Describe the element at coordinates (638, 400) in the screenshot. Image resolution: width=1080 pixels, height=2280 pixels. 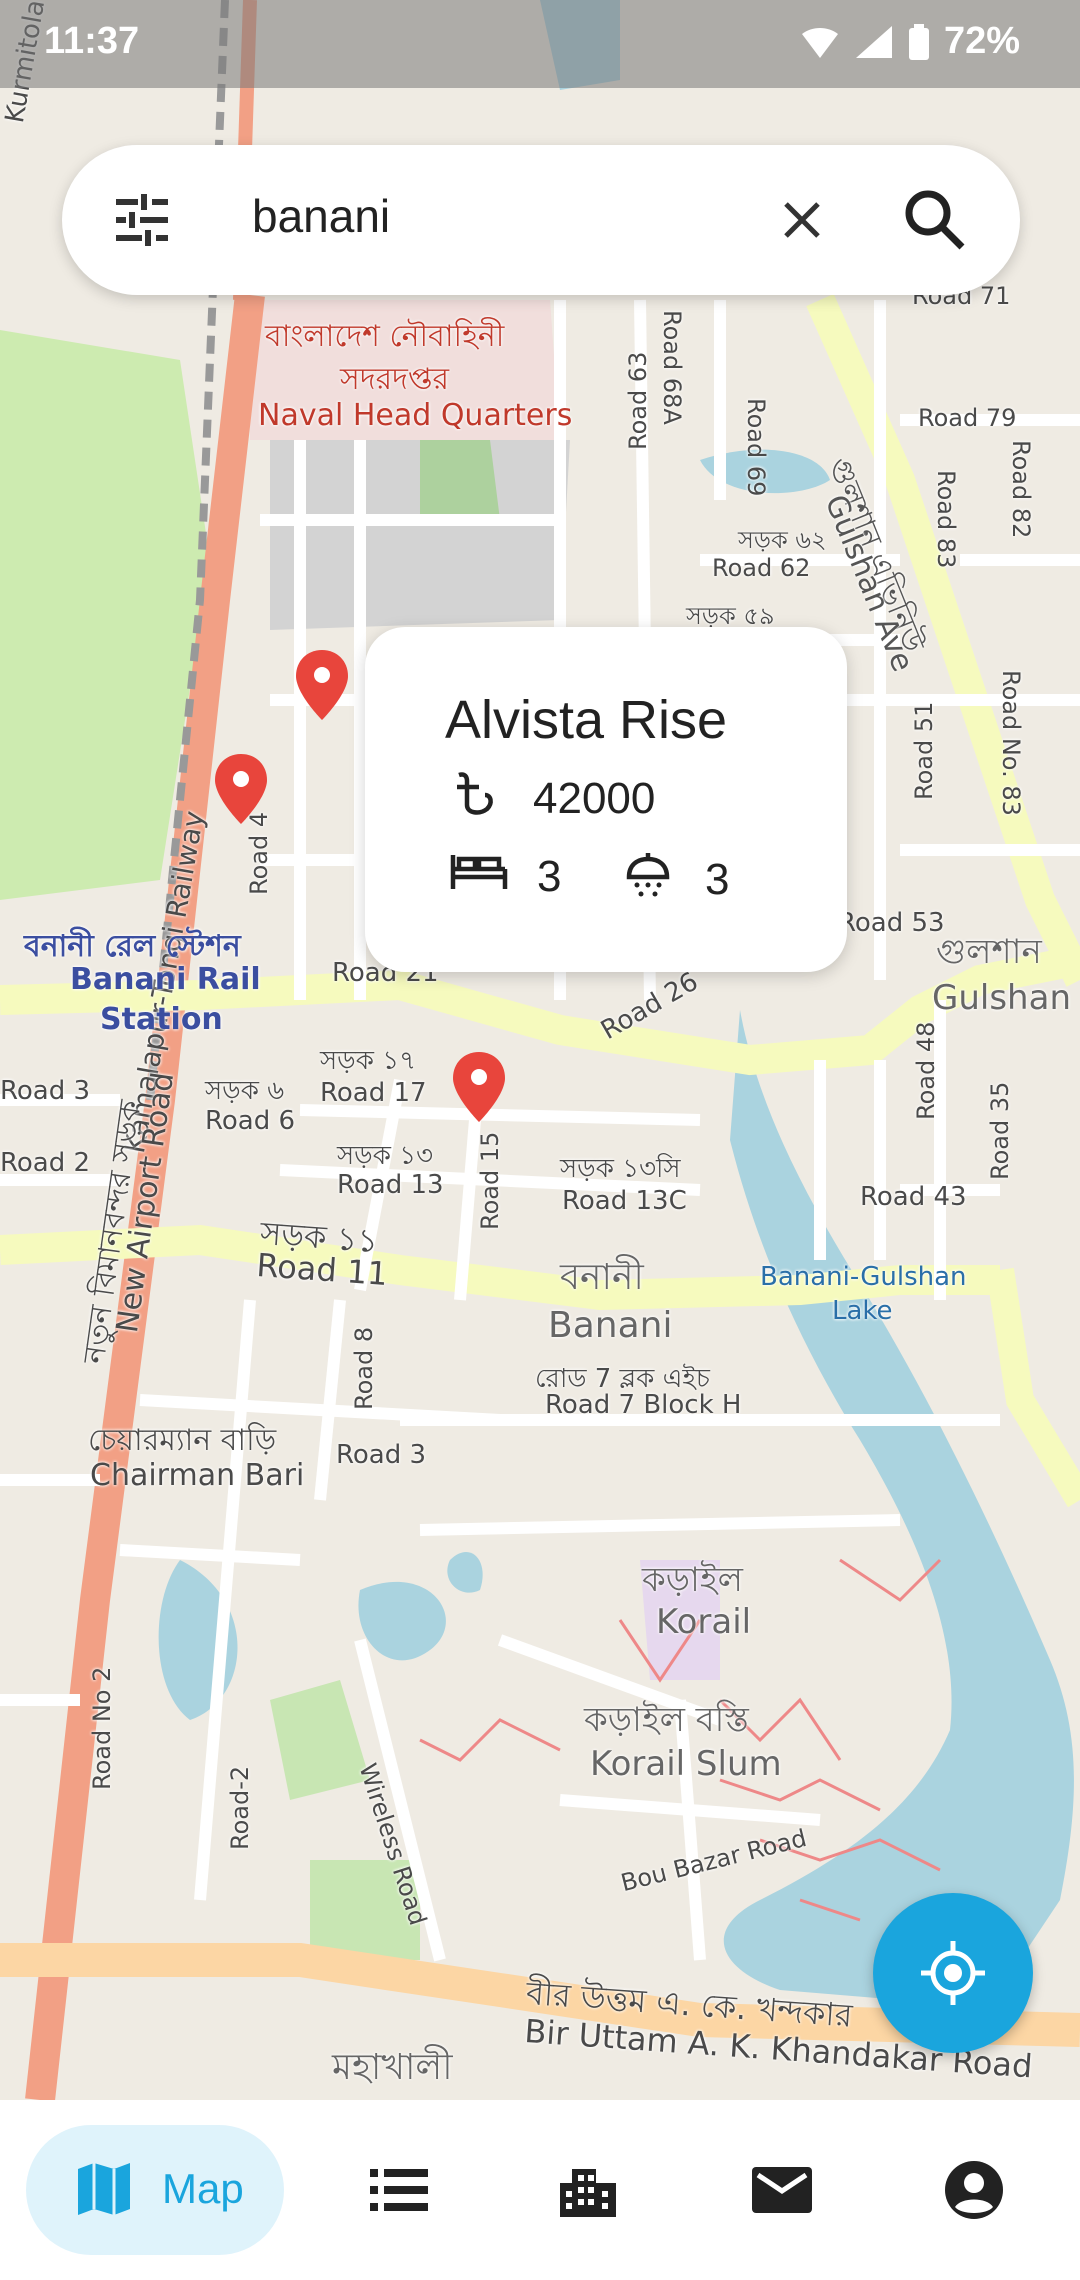
I see `map-label: Road 63` at that location.